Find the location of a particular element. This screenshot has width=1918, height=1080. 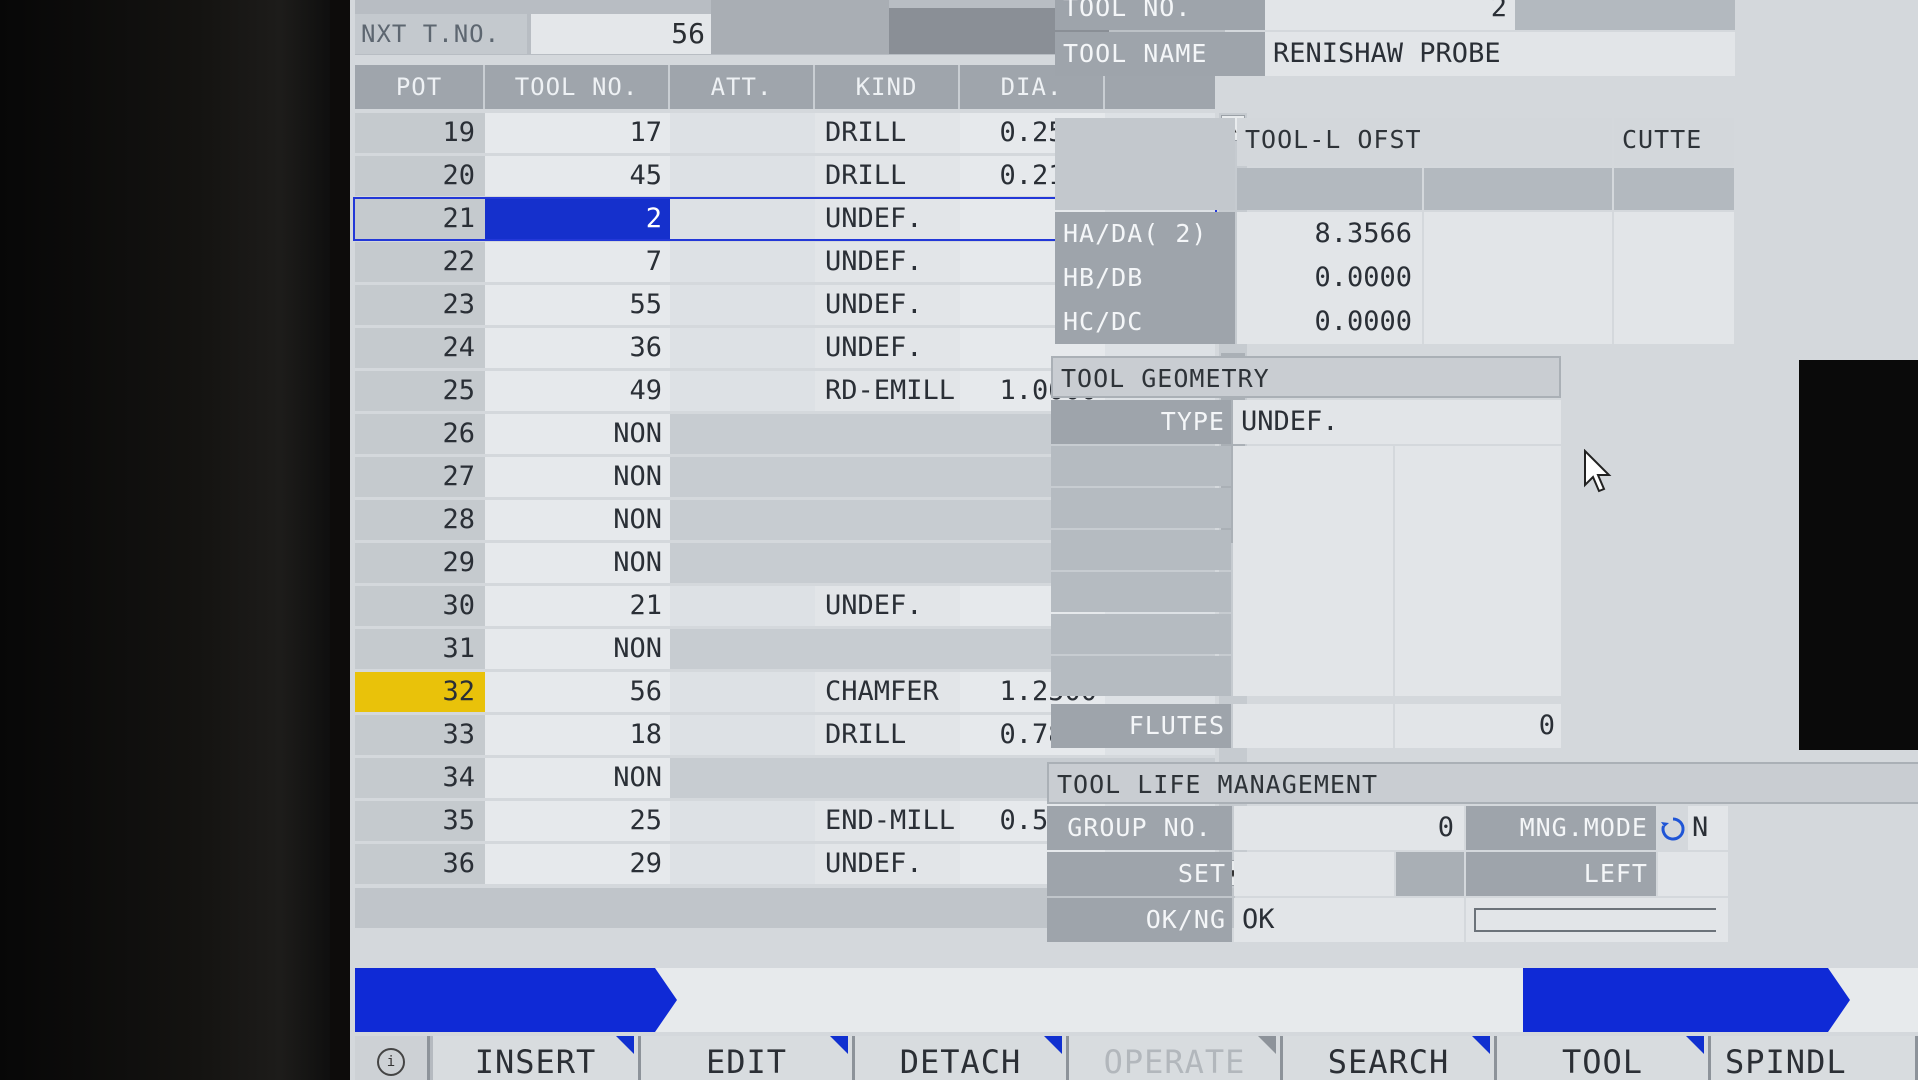

geometry-flutes-value: 0 is located at coordinates (1478, 726).